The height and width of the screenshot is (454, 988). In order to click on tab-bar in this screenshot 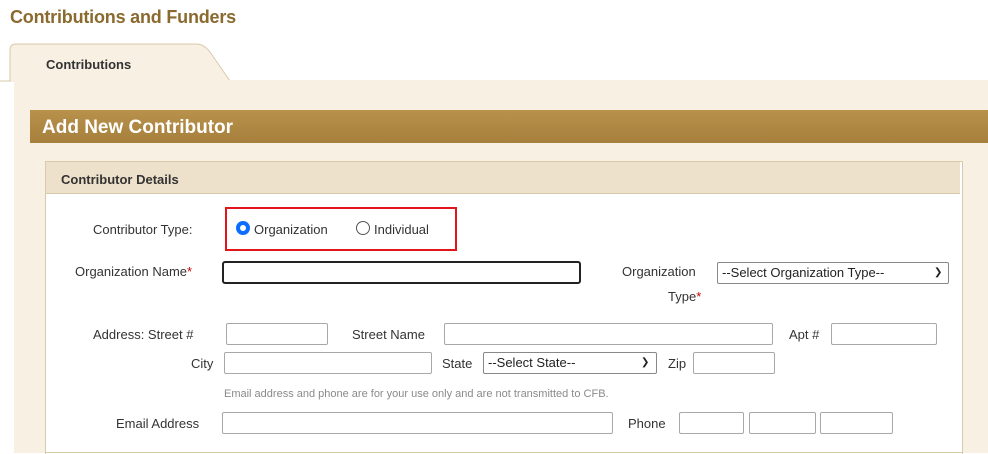, I will do `click(494, 62)`.